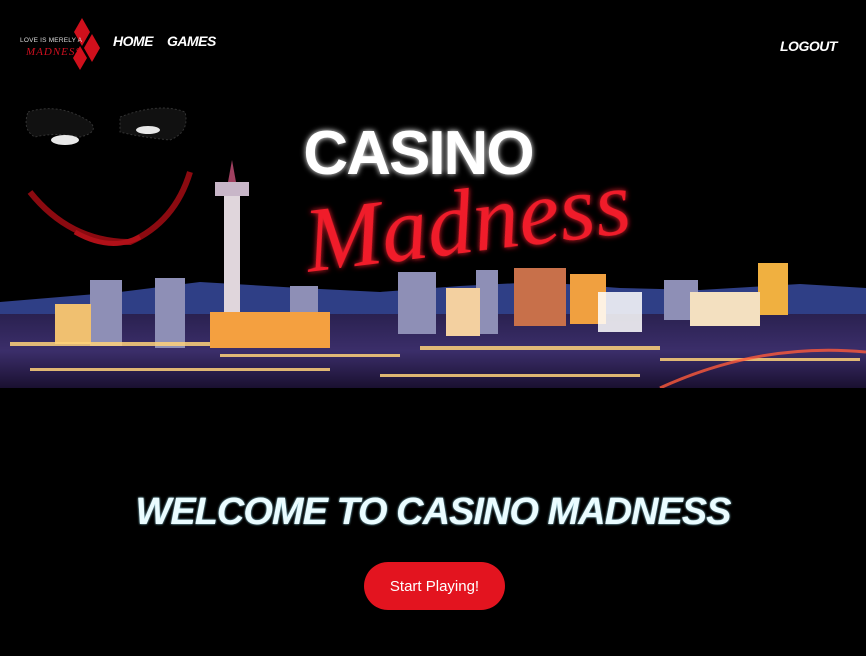  I want to click on nav-link-home: Home, so click(133, 41).